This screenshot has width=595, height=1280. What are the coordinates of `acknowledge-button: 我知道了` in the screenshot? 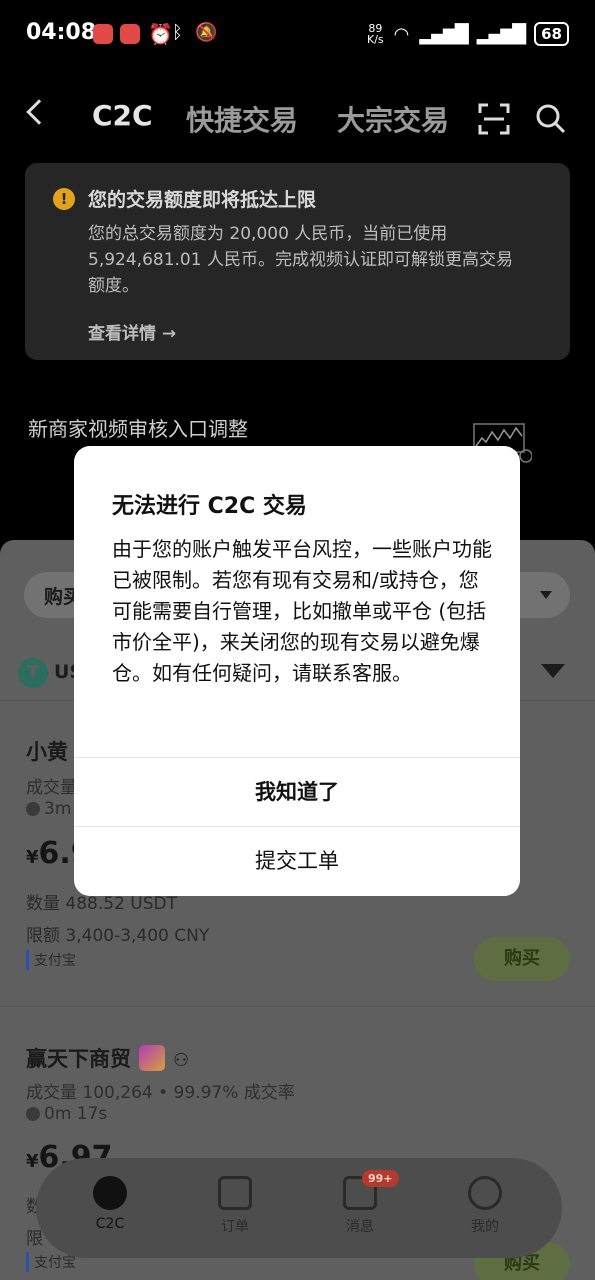 It's located at (297, 792).